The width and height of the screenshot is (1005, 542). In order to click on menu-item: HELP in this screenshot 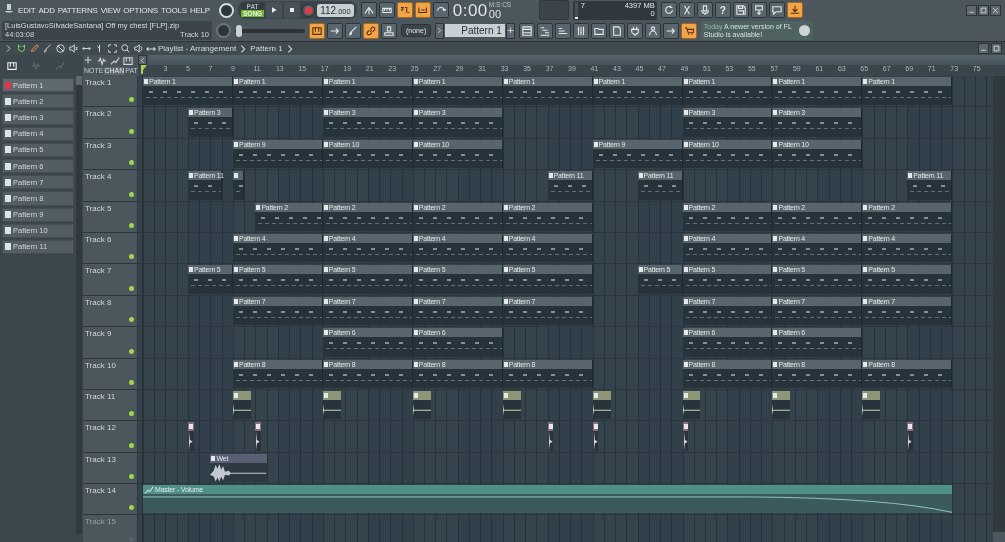, I will do `click(199, 10)`.